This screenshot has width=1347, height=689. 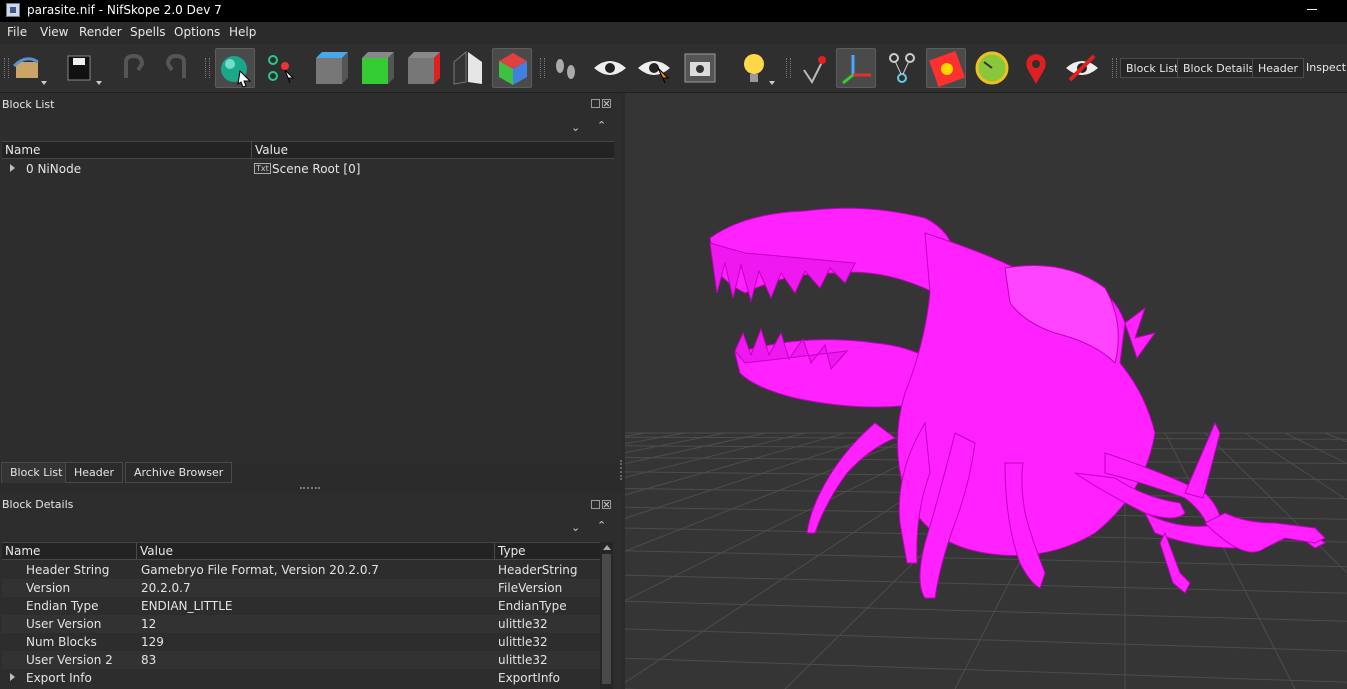 I want to click on front-view-icon, so click(x=330, y=68).